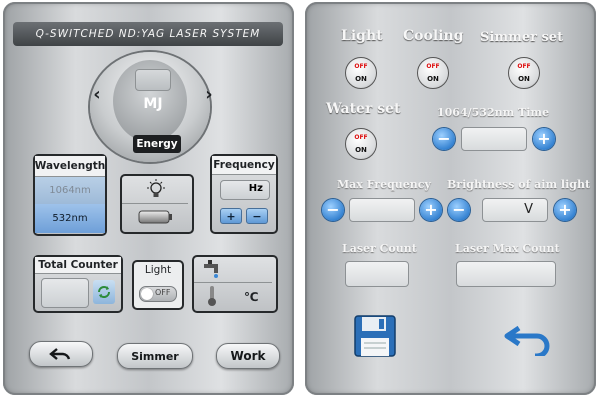 The height and width of the screenshot is (400, 600). What do you see at coordinates (156, 217) in the screenshot?
I see `battery-icon` at bounding box center [156, 217].